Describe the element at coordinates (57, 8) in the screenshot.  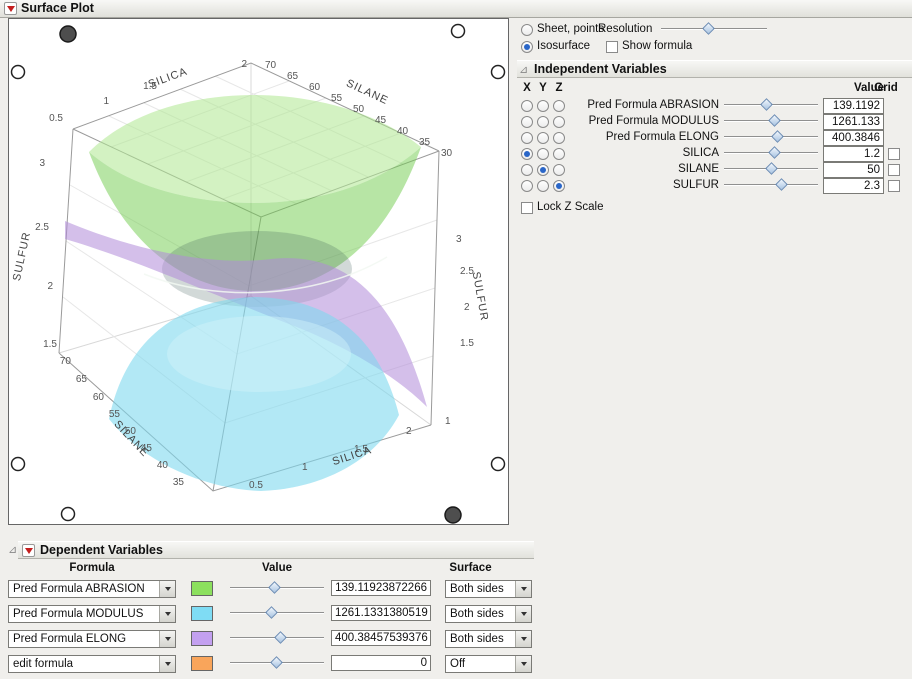
I see `page-title: Surface Plot` at that location.